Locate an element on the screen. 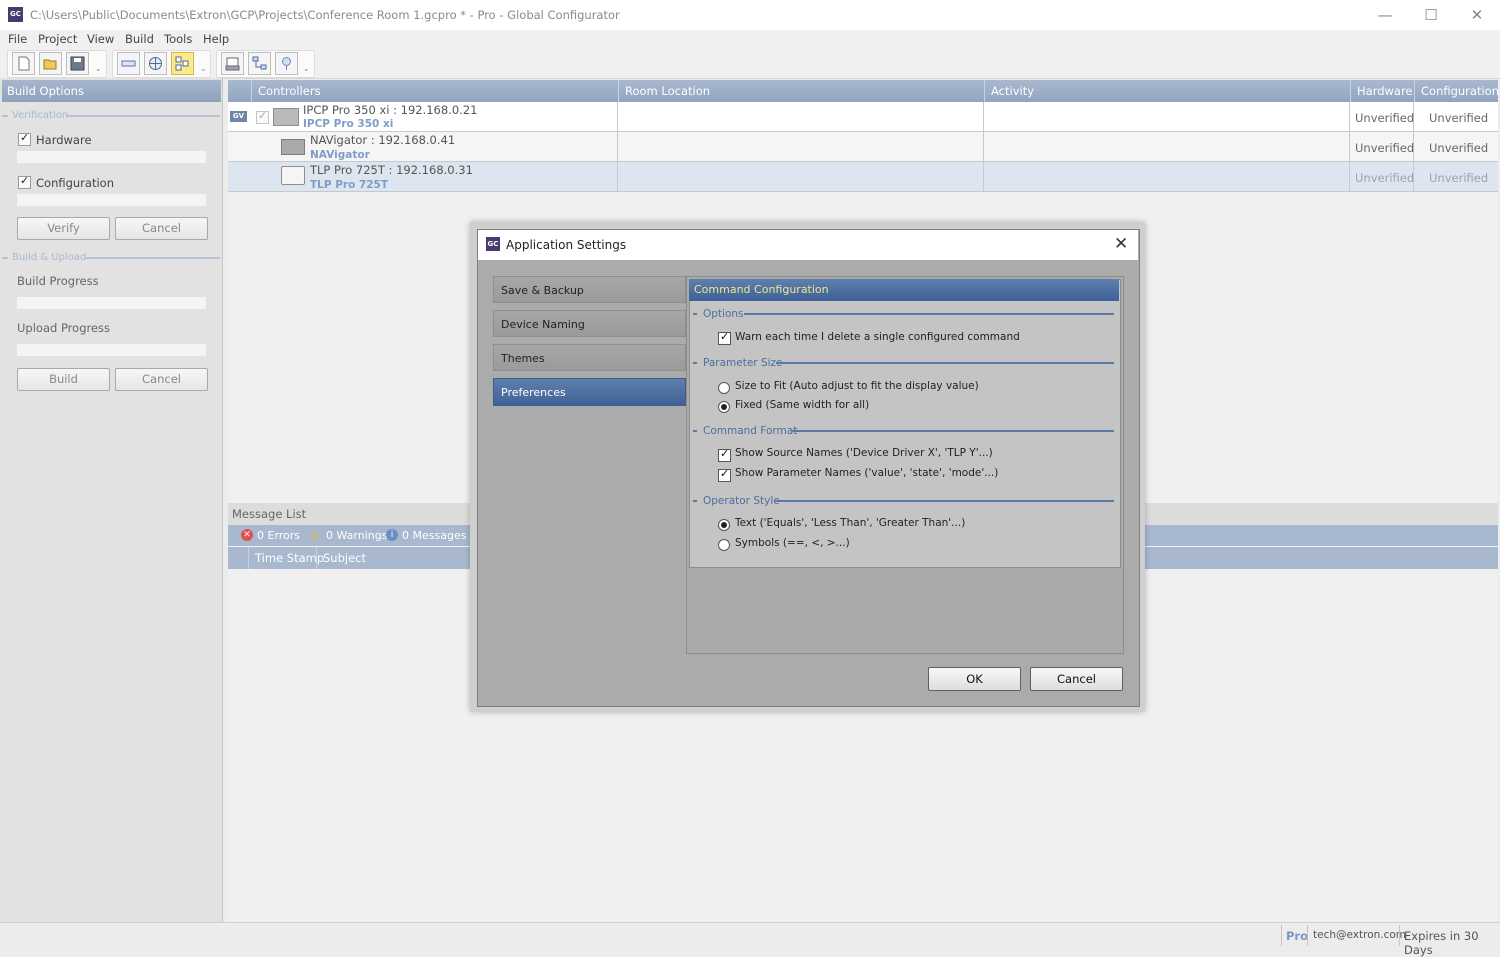  build-cancel-button: Cancel is located at coordinates (161, 379).